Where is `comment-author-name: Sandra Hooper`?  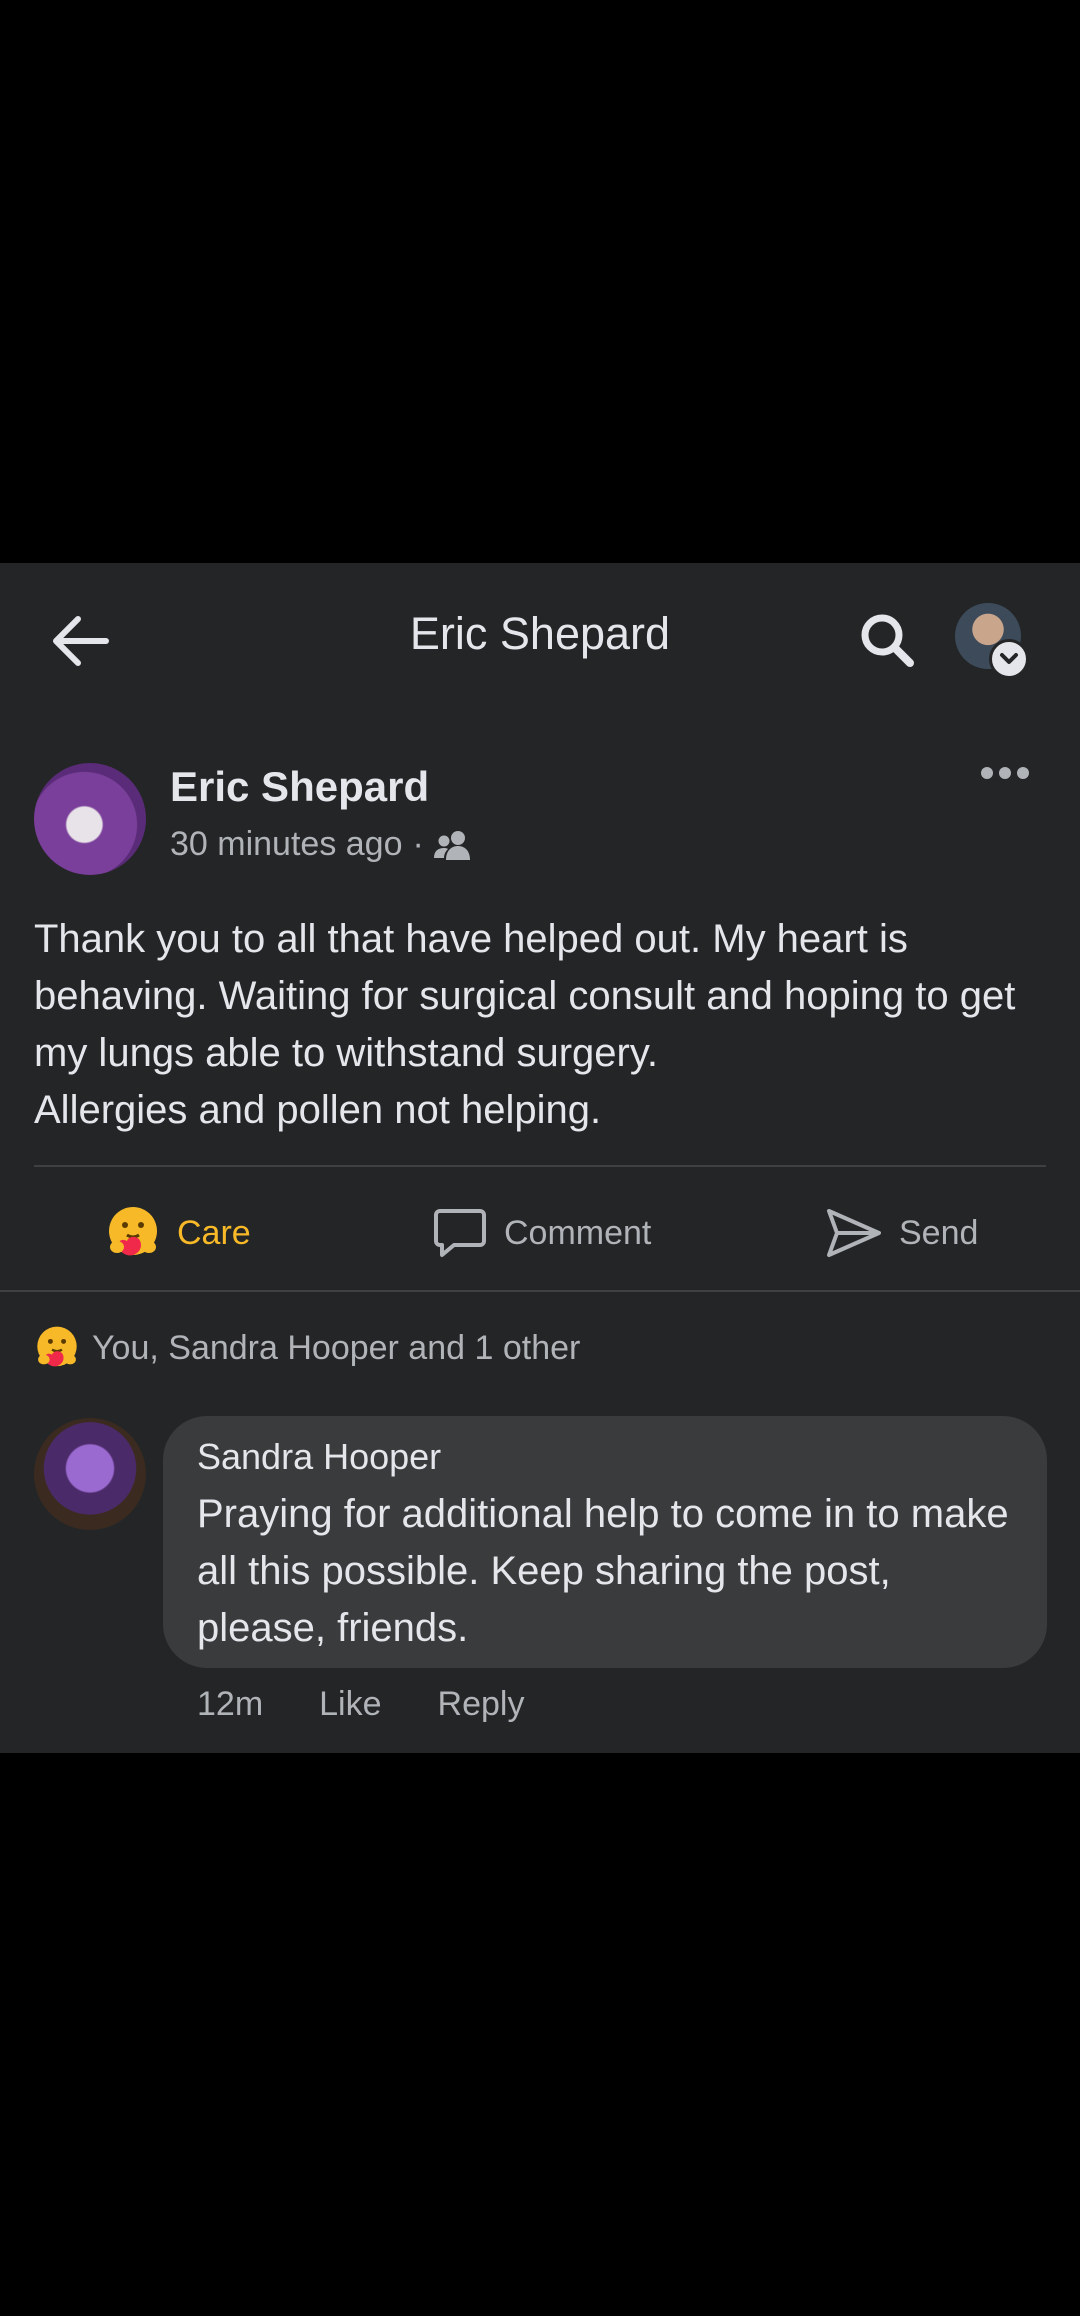
comment-author-name: Sandra Hooper is located at coordinates (319, 1457).